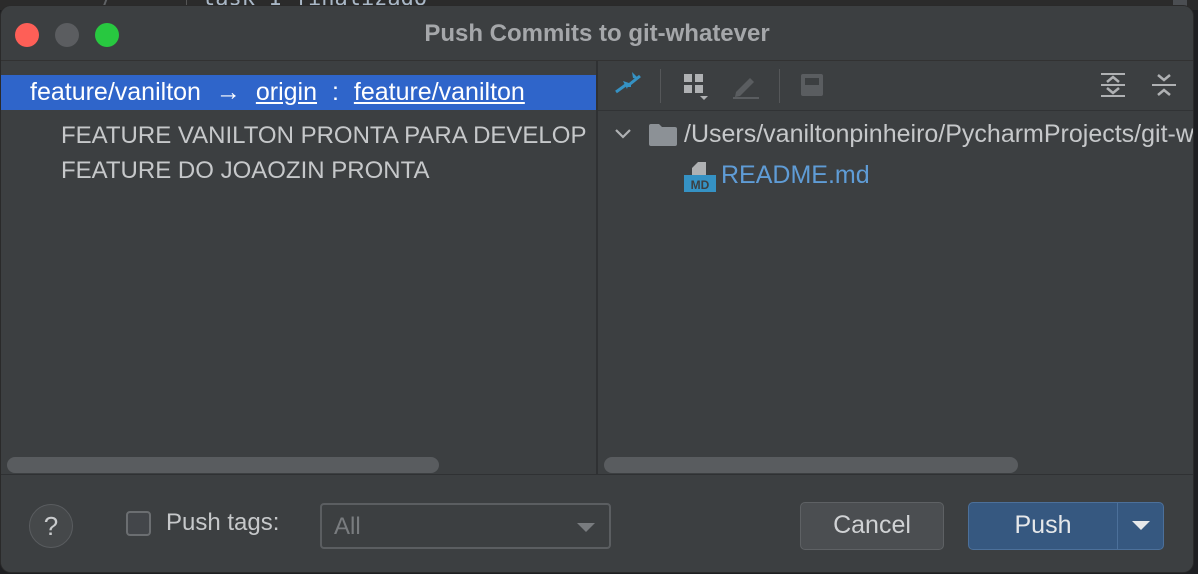 This screenshot has height=574, width=1198. I want to click on file-name: README.md, so click(795, 175).